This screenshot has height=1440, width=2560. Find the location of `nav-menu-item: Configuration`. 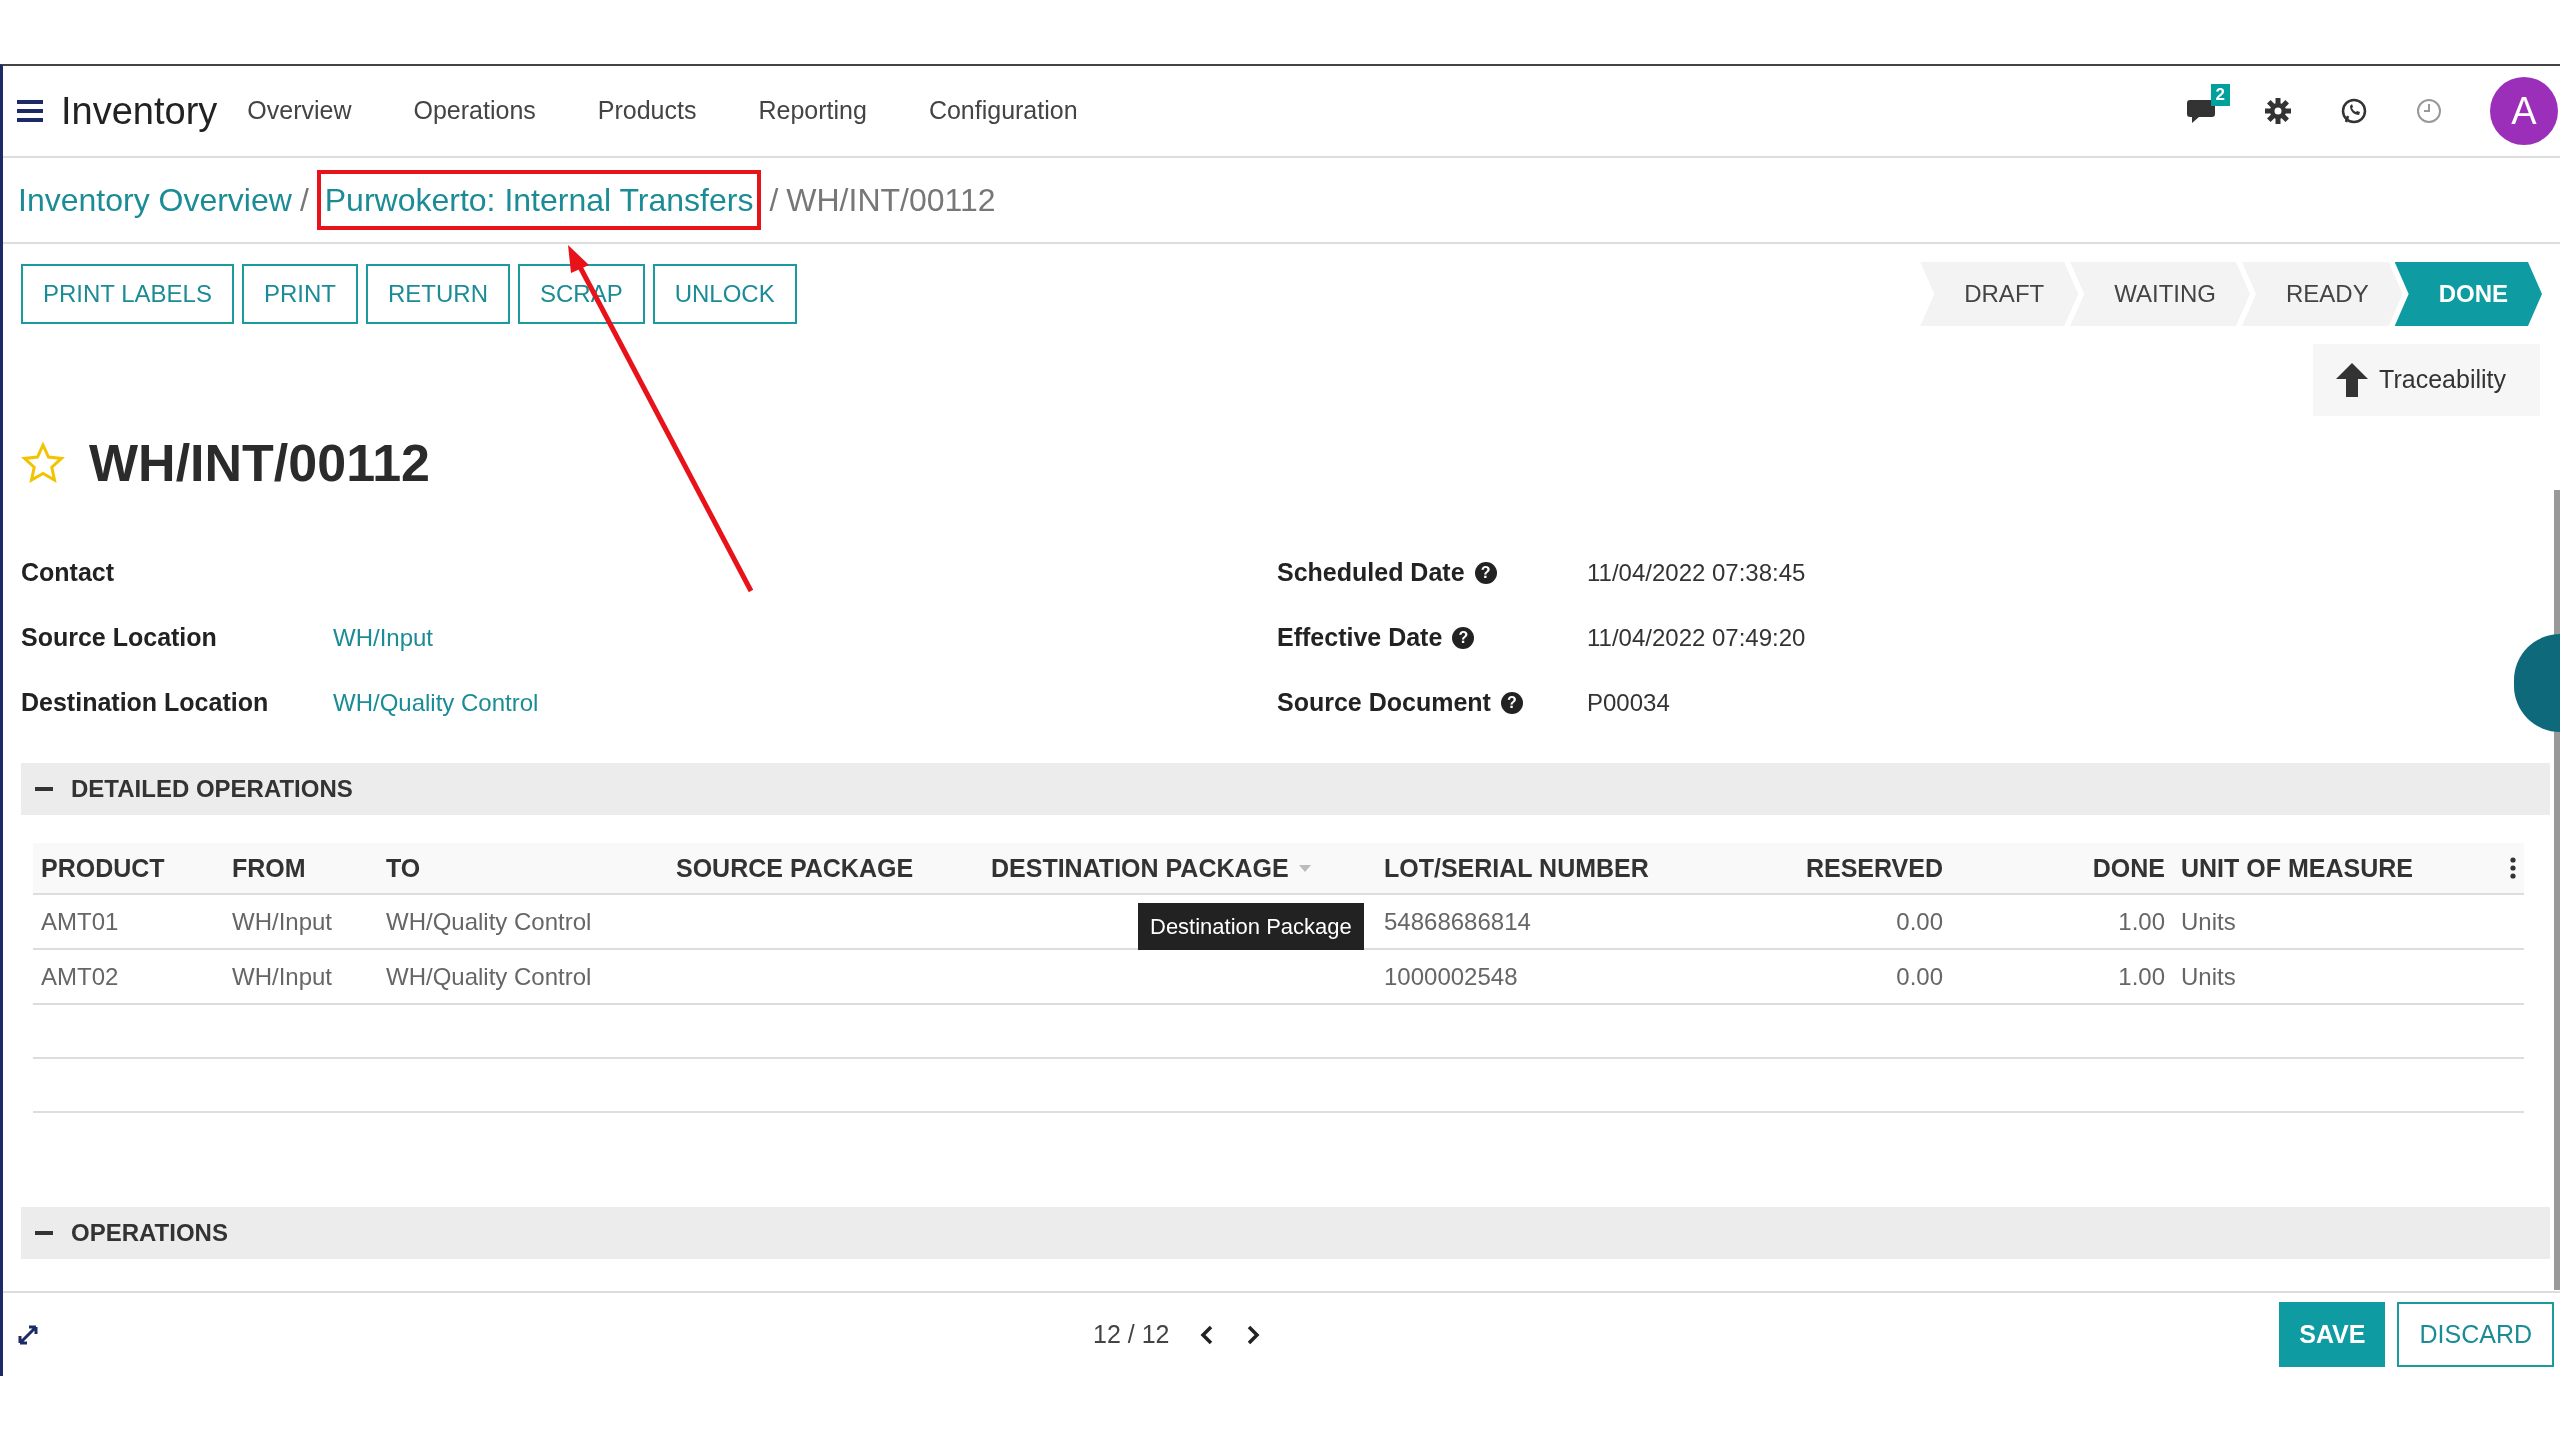

nav-menu-item: Configuration is located at coordinates (1003, 111).